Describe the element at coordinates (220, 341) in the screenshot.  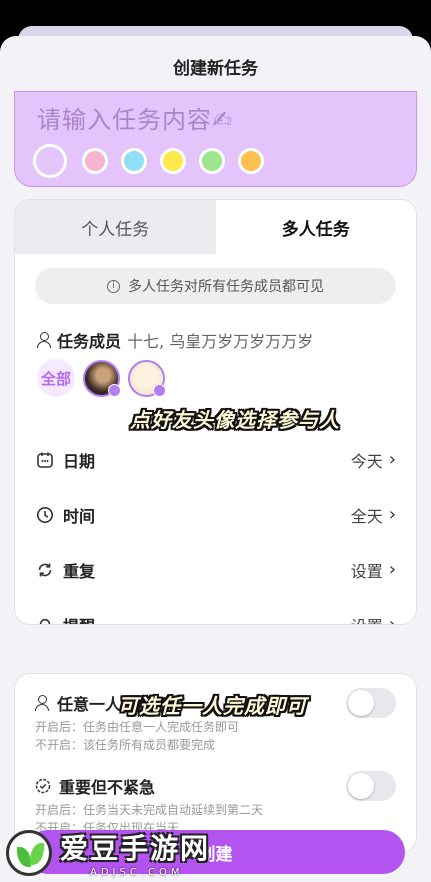
I see `members-names: 十七, 乌皇万岁万岁万万岁` at that location.